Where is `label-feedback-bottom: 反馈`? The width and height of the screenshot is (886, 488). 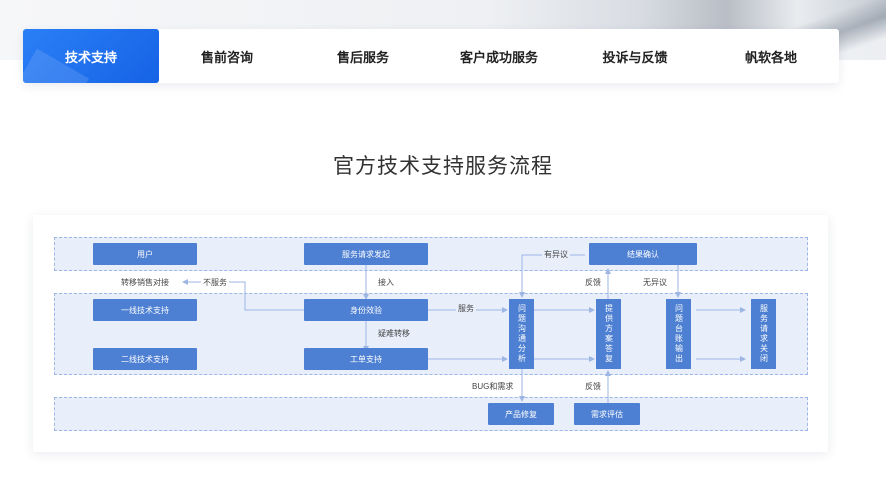
label-feedback-bottom: 反馈 is located at coordinates (593, 386).